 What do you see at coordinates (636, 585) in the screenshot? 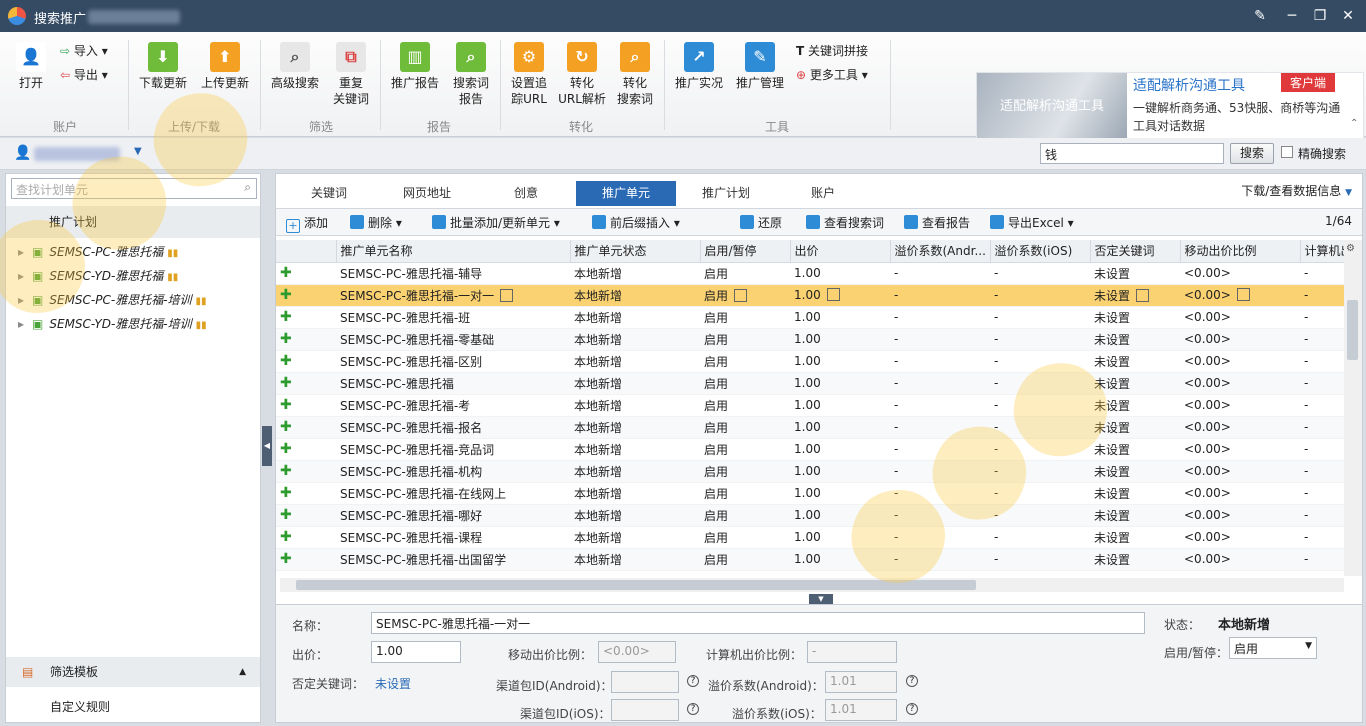
I see `hscrollbar-thumb` at bounding box center [636, 585].